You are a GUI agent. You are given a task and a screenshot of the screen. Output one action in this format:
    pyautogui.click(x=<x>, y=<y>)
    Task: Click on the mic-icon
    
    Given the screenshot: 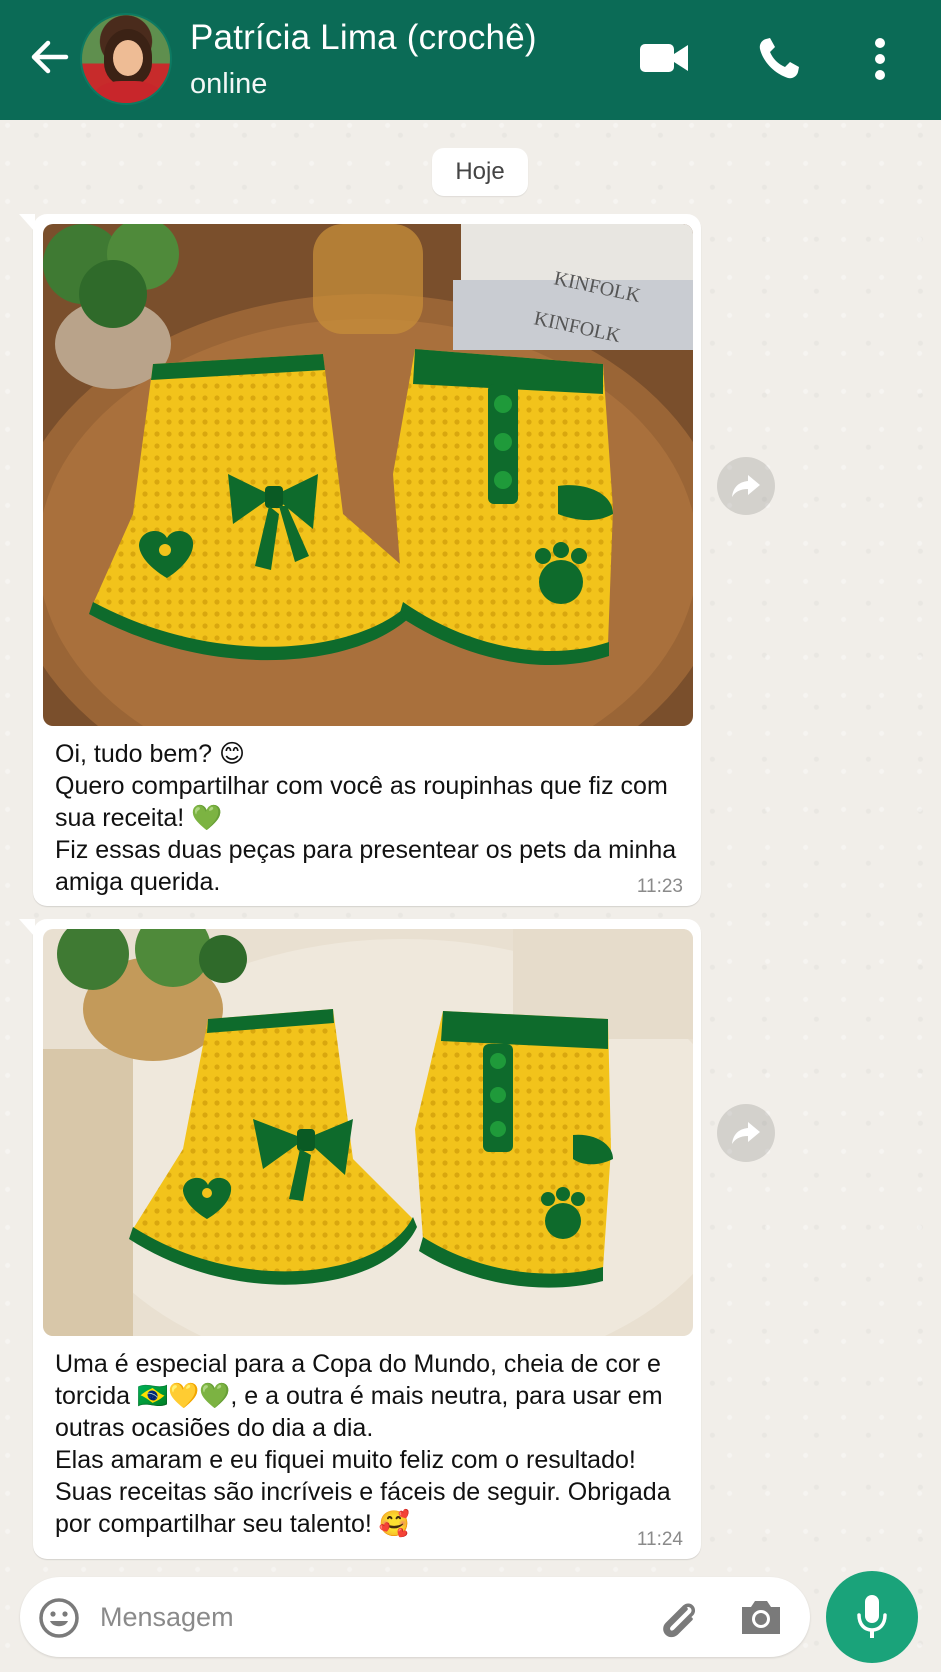 What is the action you would take?
    pyautogui.click(x=872, y=1616)
    